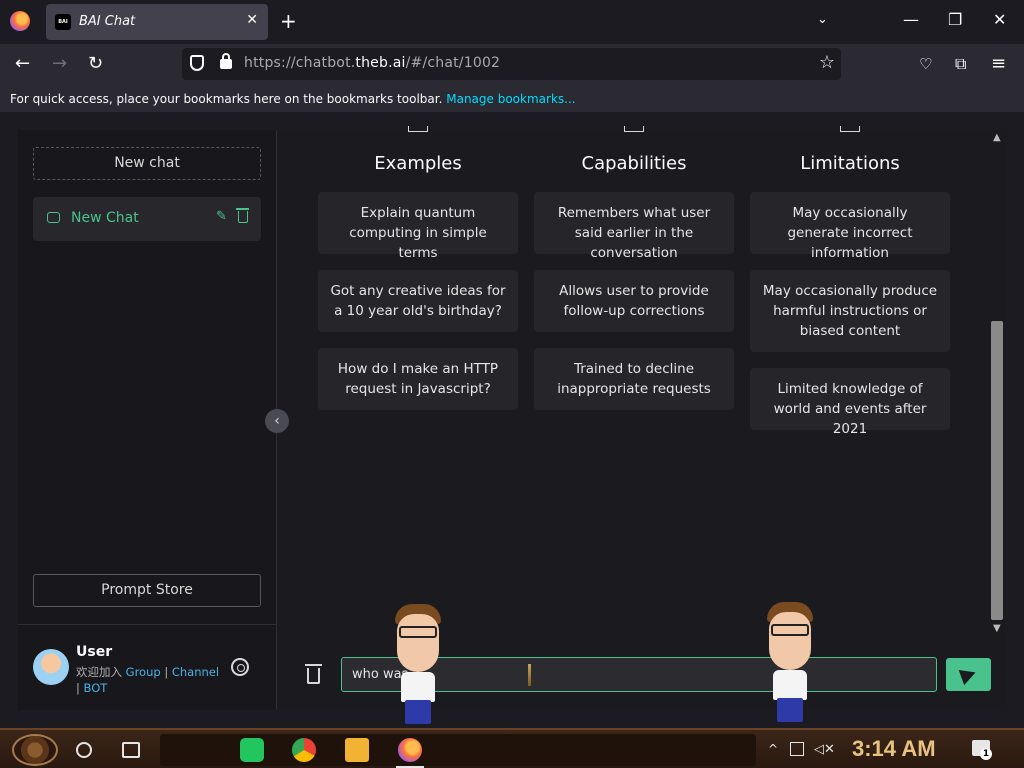  I want to click on pocket-icon: ♡, so click(925, 64).